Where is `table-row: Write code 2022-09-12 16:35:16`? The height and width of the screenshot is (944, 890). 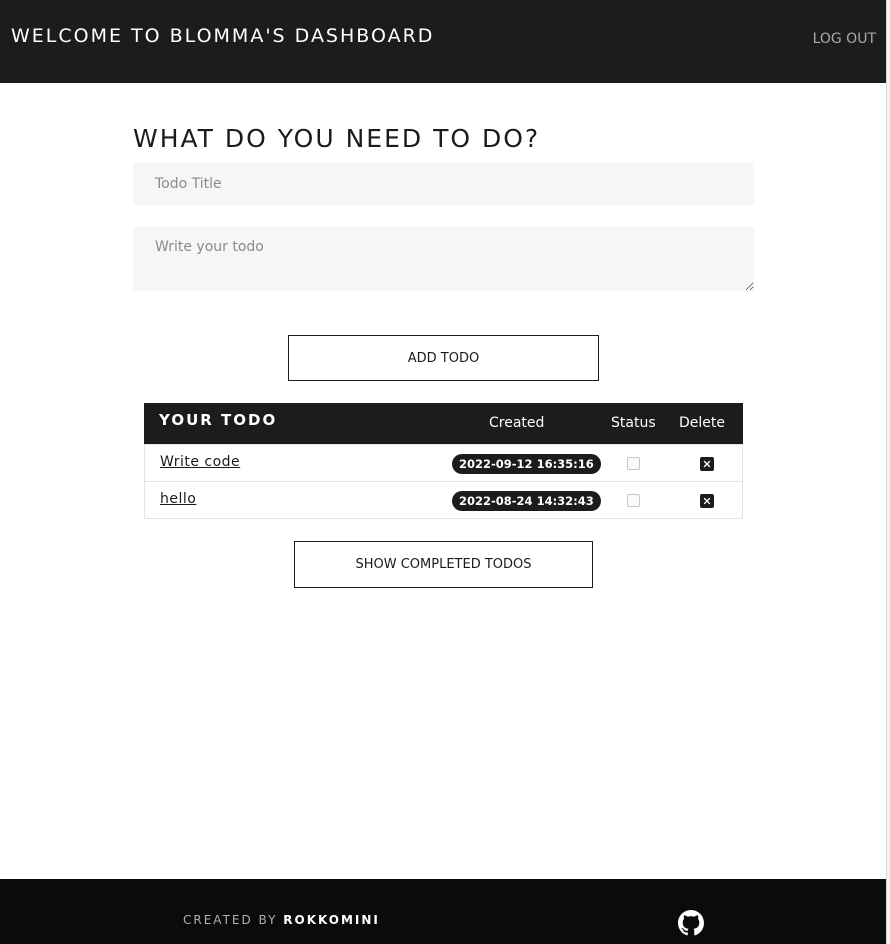
table-row: Write code 2022-09-12 16:35:16 is located at coordinates (443, 463).